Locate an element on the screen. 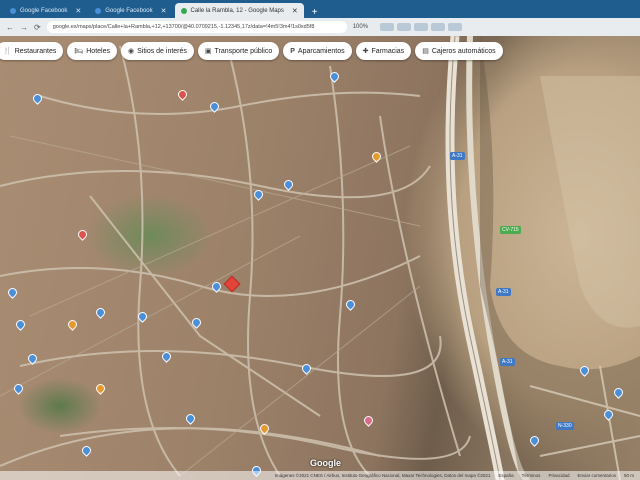  restaurant-icon: 🍴 is located at coordinates (7, 51).